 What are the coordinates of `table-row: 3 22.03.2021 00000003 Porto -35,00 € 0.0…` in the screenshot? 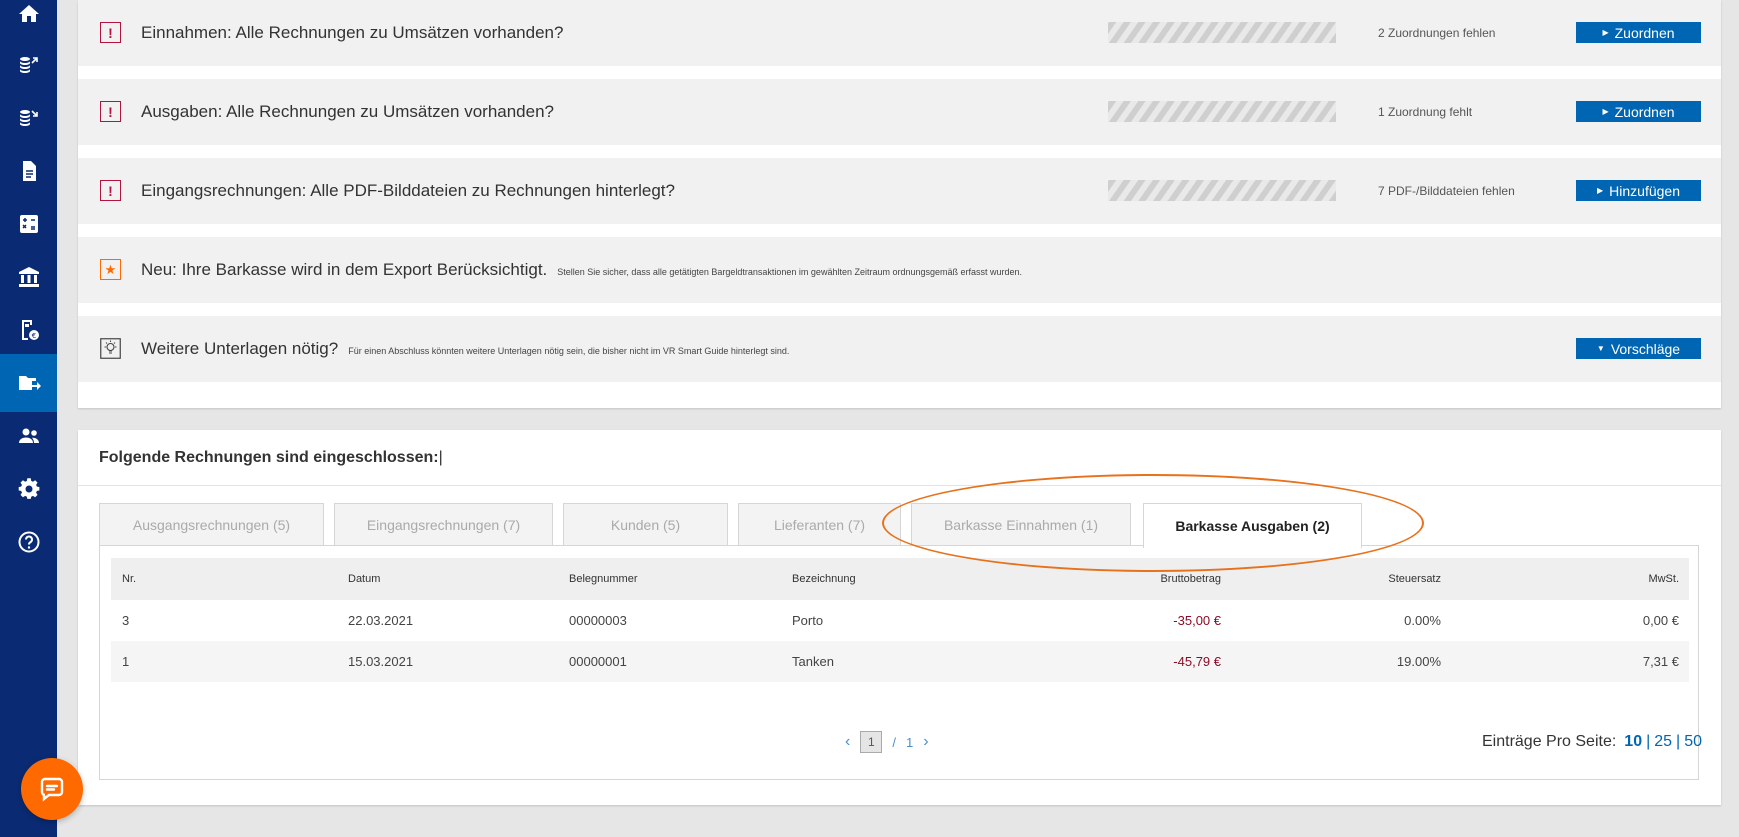 It's located at (900, 620).